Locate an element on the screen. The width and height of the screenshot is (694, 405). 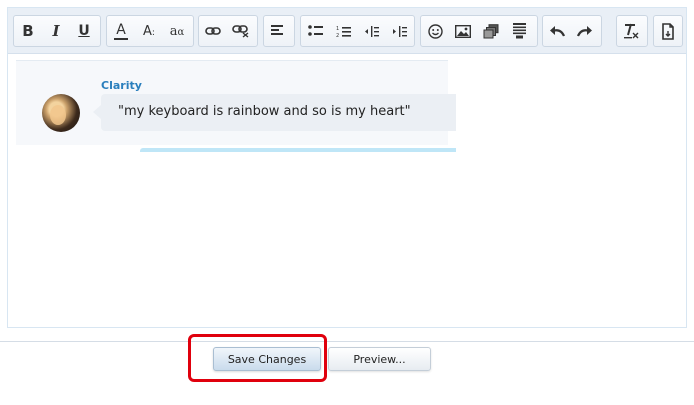
toolbar-group-options is located at coordinates (668, 31).